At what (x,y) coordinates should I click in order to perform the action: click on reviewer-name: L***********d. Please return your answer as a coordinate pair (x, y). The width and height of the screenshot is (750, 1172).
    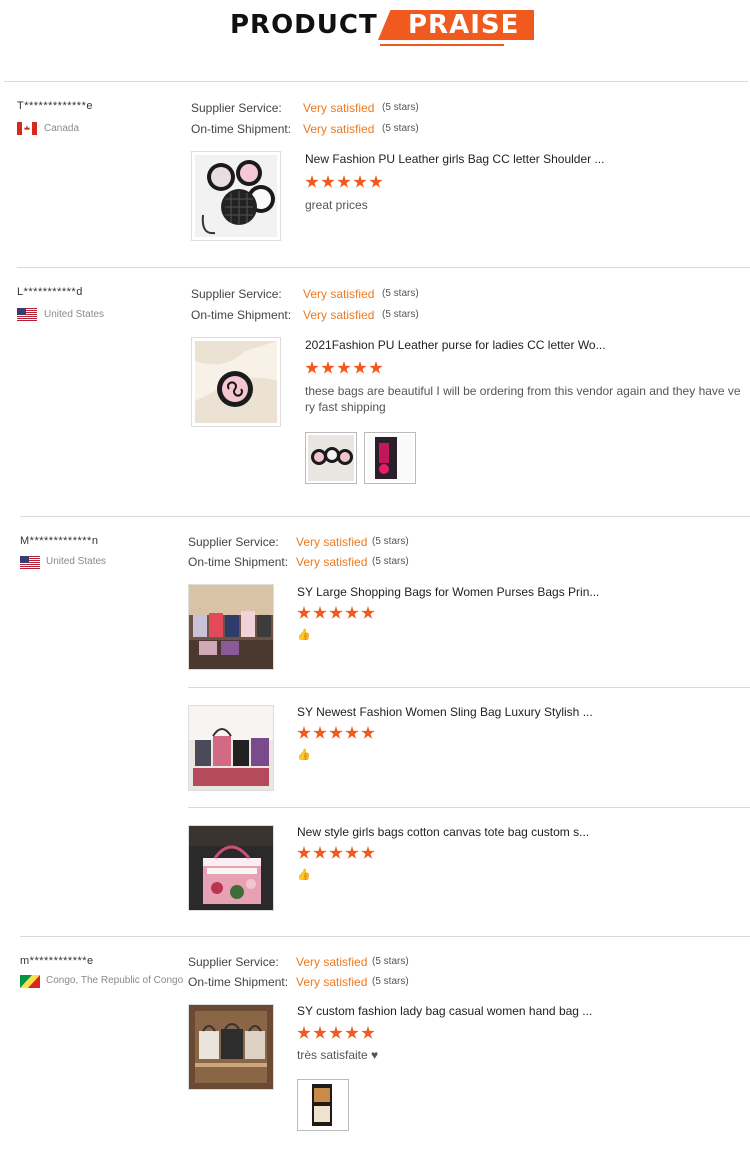
    Looking at the image, I should click on (50, 292).